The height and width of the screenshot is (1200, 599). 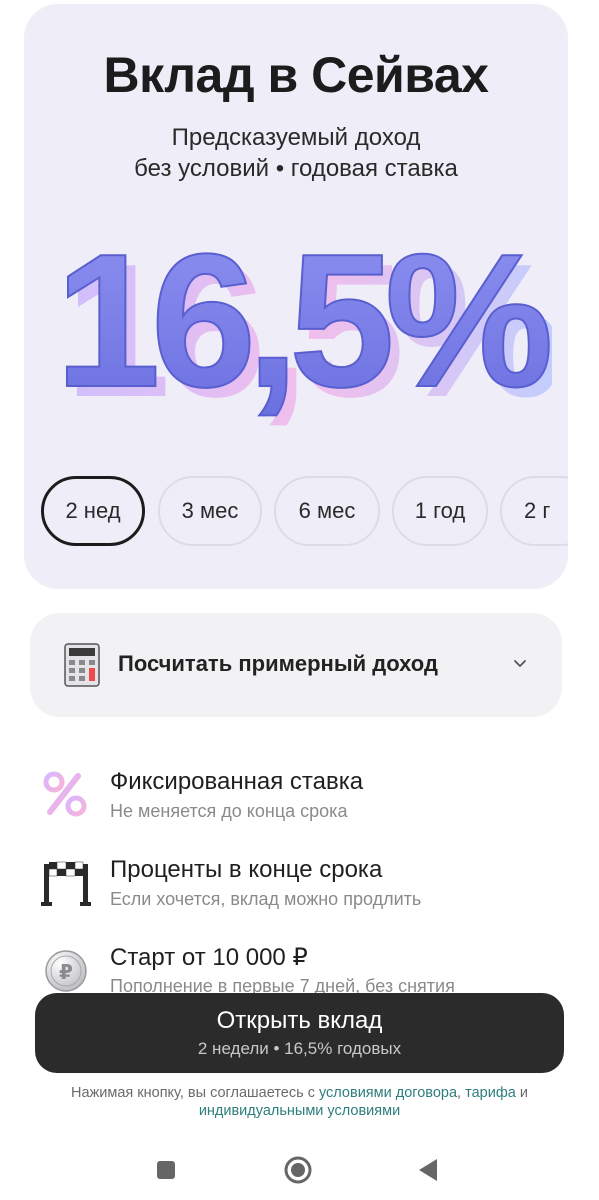 I want to click on feature-title: Проценты в конце срока, so click(x=246, y=869).